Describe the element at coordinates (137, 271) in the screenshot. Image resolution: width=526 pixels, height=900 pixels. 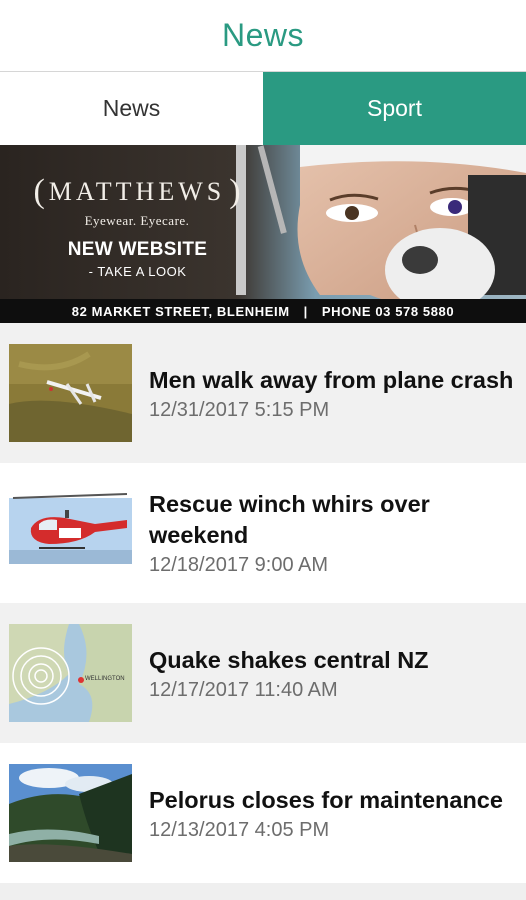
I see `promo-subtitle: - TAKE A LOOK` at that location.